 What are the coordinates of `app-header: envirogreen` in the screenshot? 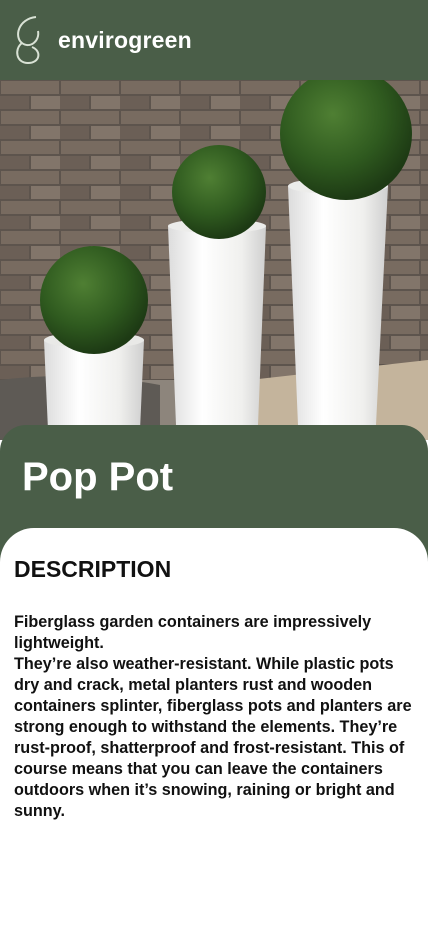 It's located at (214, 40).